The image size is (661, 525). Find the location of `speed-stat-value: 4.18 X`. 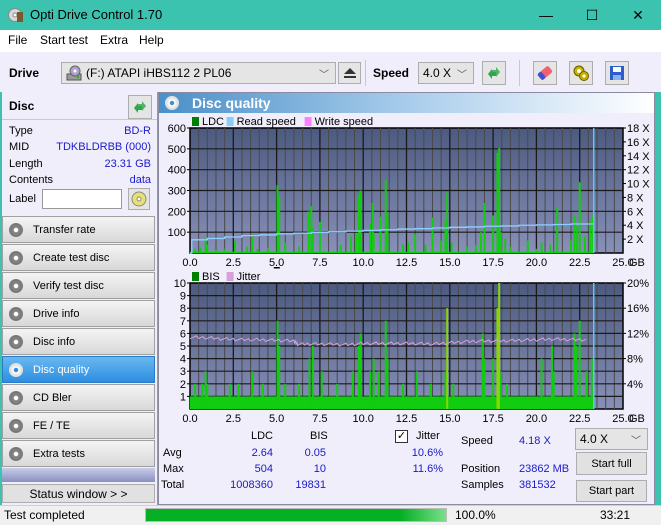

speed-stat-value: 4.18 X is located at coordinates (535, 441).